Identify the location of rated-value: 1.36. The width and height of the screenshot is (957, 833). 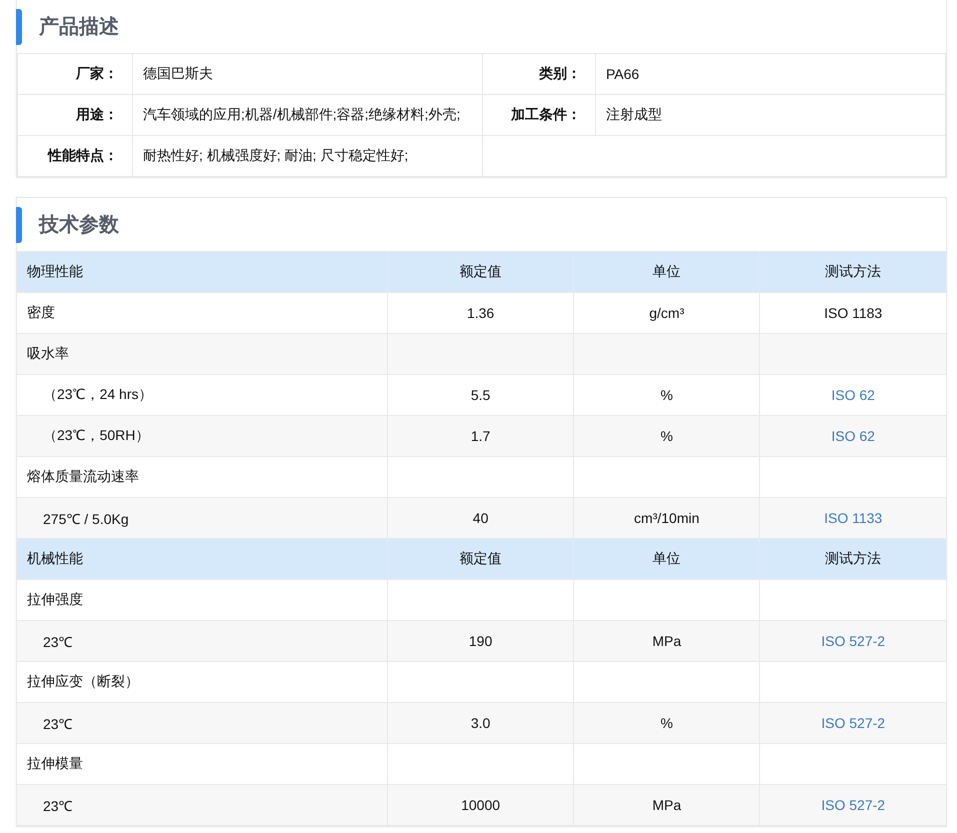
(480, 313).